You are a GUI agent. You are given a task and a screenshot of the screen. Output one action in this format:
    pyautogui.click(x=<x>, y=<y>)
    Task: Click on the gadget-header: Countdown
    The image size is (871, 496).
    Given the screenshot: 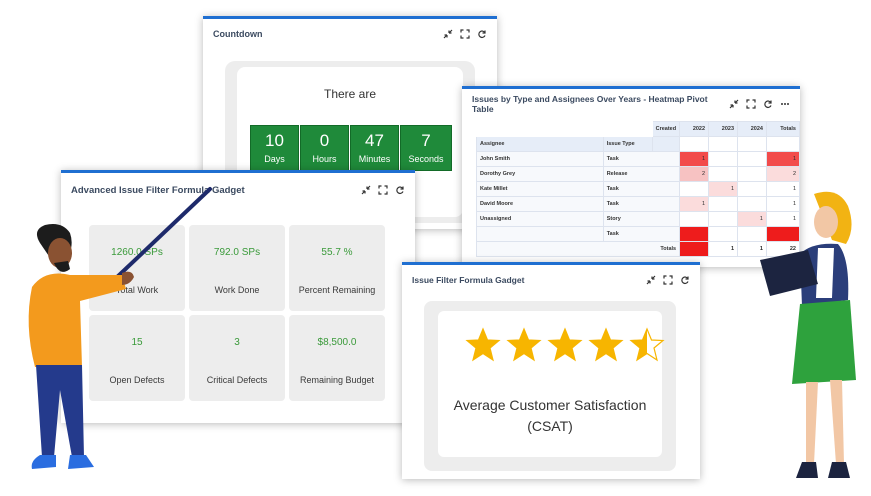 What is the action you would take?
    pyautogui.click(x=350, y=34)
    